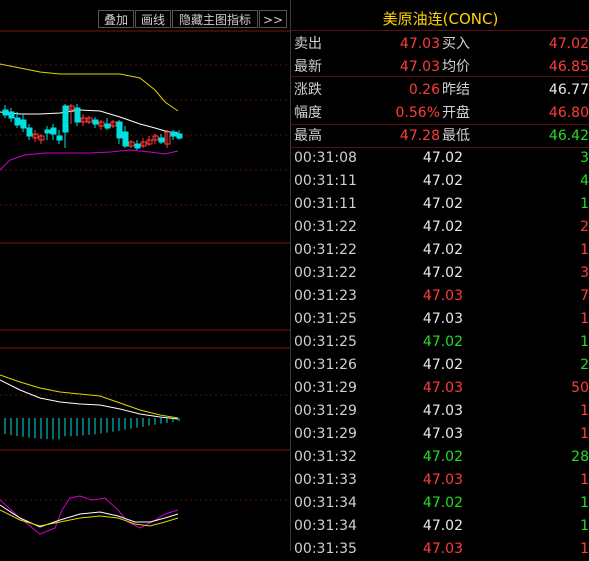 The height and width of the screenshot is (561, 589). I want to click on instrument-title: 美原油连(CONC), so click(440, 19).